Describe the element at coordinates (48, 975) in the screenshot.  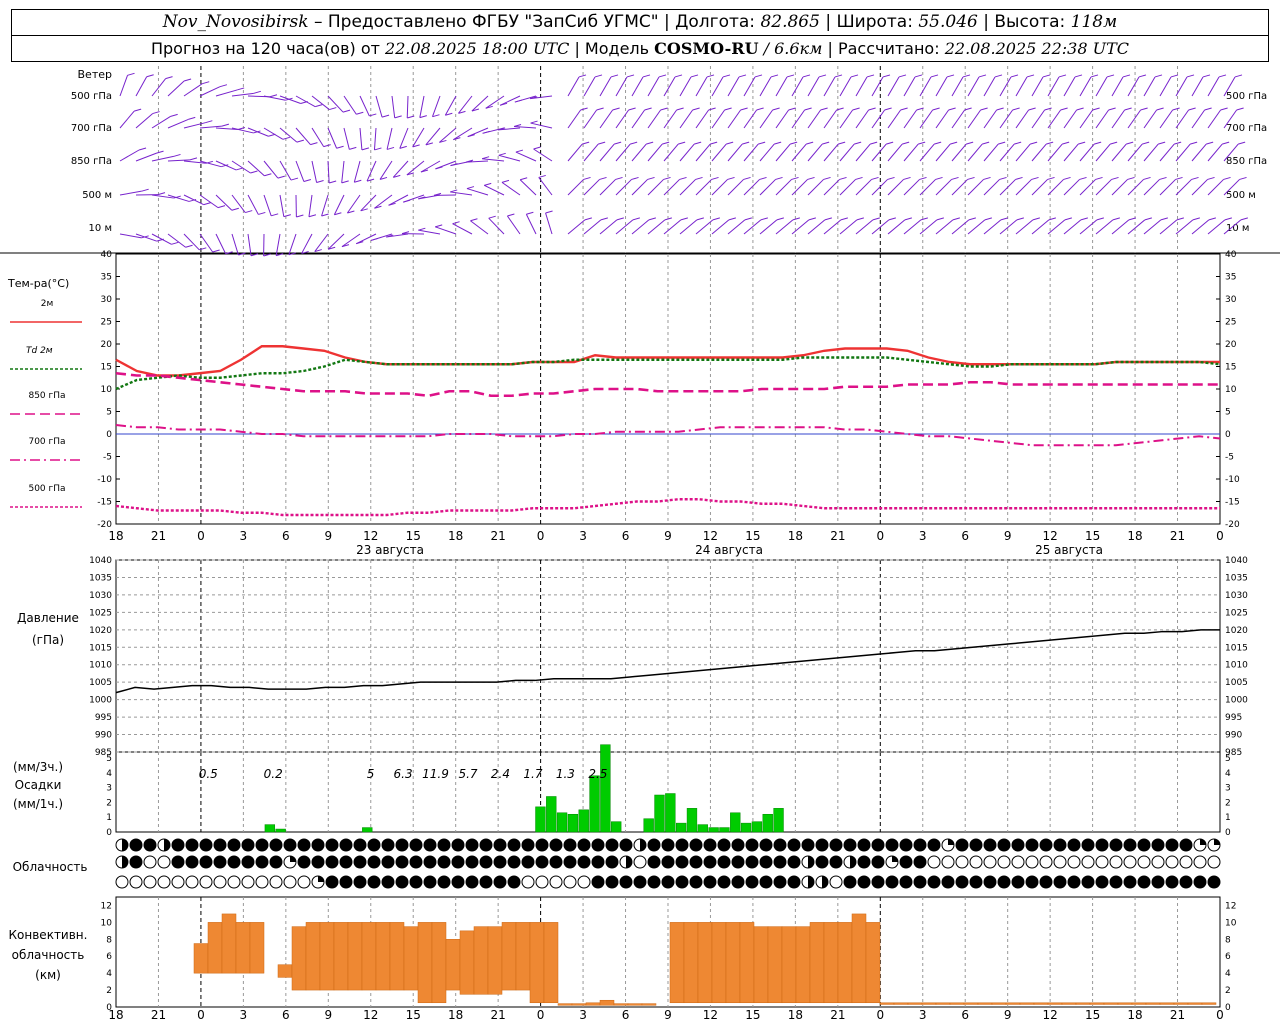
I see `conv-ylabel: (км)` at that location.